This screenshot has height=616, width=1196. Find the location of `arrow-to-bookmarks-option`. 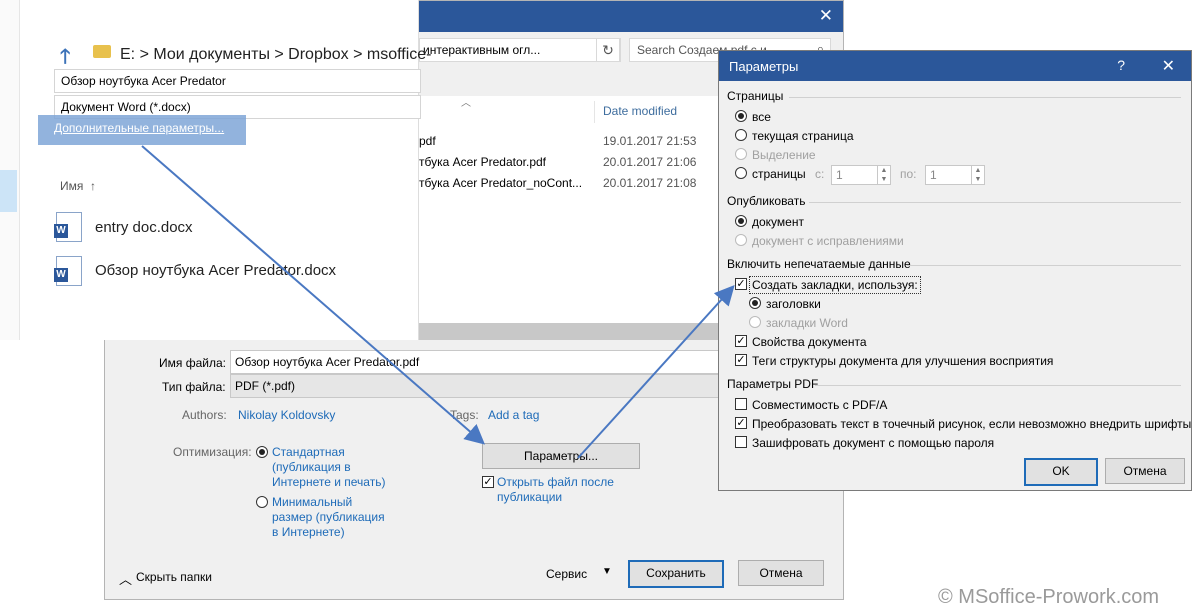

arrow-to-bookmarks-option is located at coordinates (656, 372).